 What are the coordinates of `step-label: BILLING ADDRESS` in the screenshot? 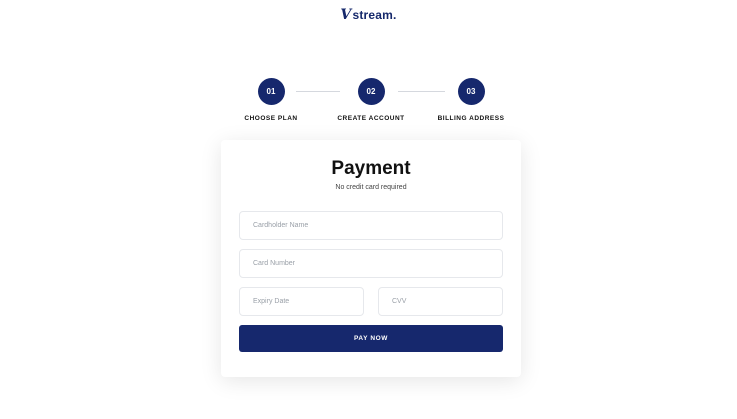 It's located at (471, 118).